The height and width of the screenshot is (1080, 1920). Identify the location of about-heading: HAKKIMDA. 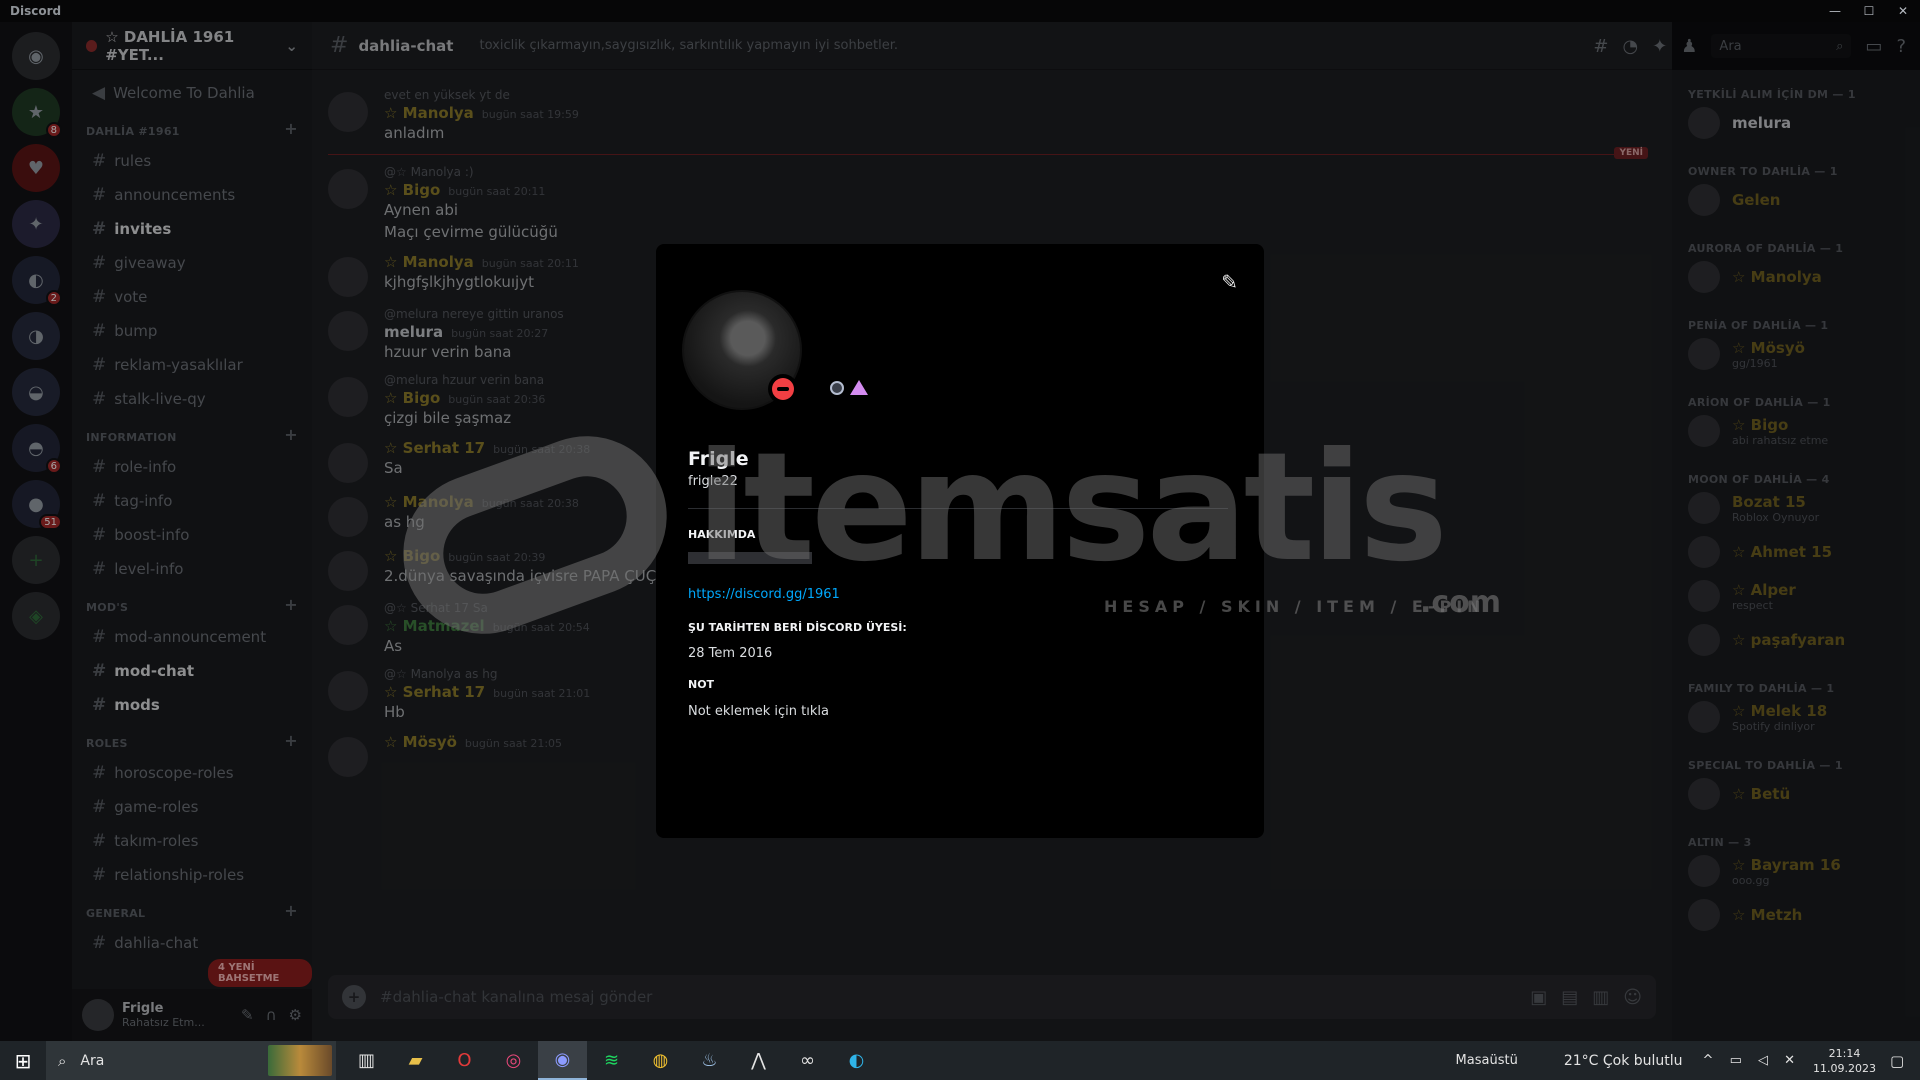
(722, 534).